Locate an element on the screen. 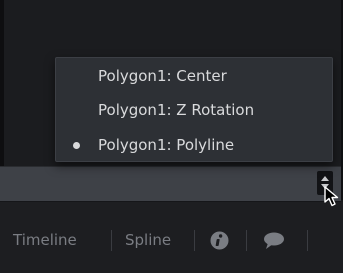 This screenshot has width=343, height=273. menu-item-z-rotation: Polygon1: Z Rotation is located at coordinates (194, 110).